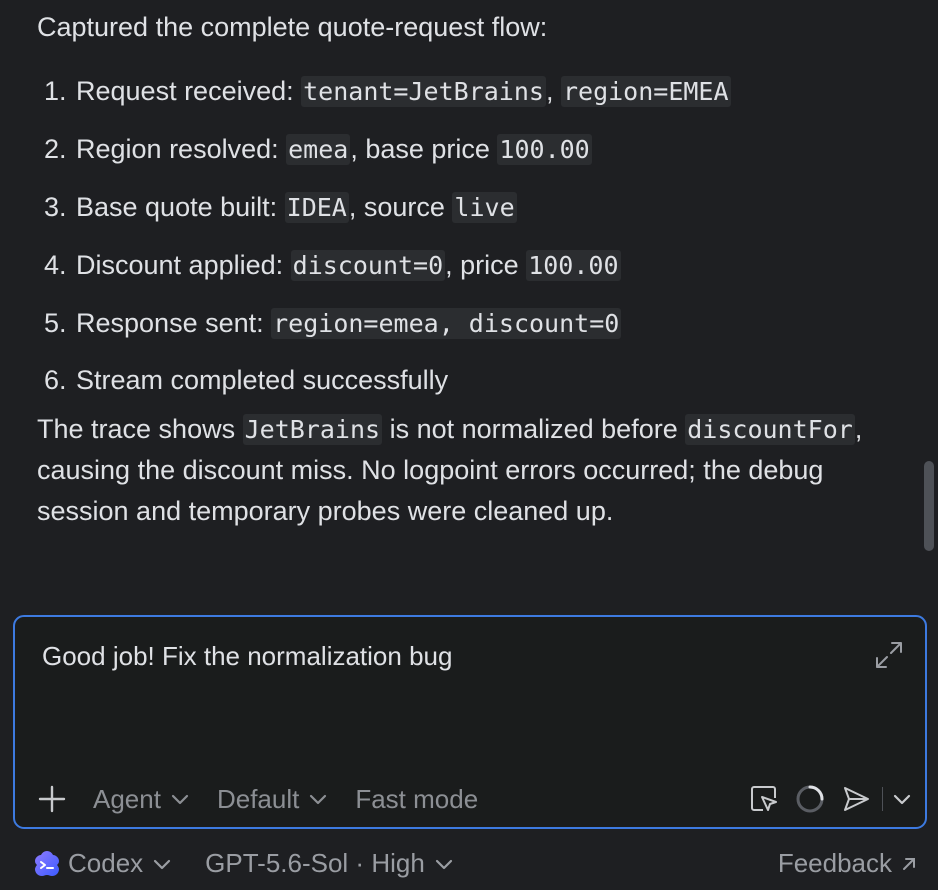 The image size is (938, 890). Describe the element at coordinates (183, 265) in the screenshot. I see `text-run: Discount applied:` at that location.